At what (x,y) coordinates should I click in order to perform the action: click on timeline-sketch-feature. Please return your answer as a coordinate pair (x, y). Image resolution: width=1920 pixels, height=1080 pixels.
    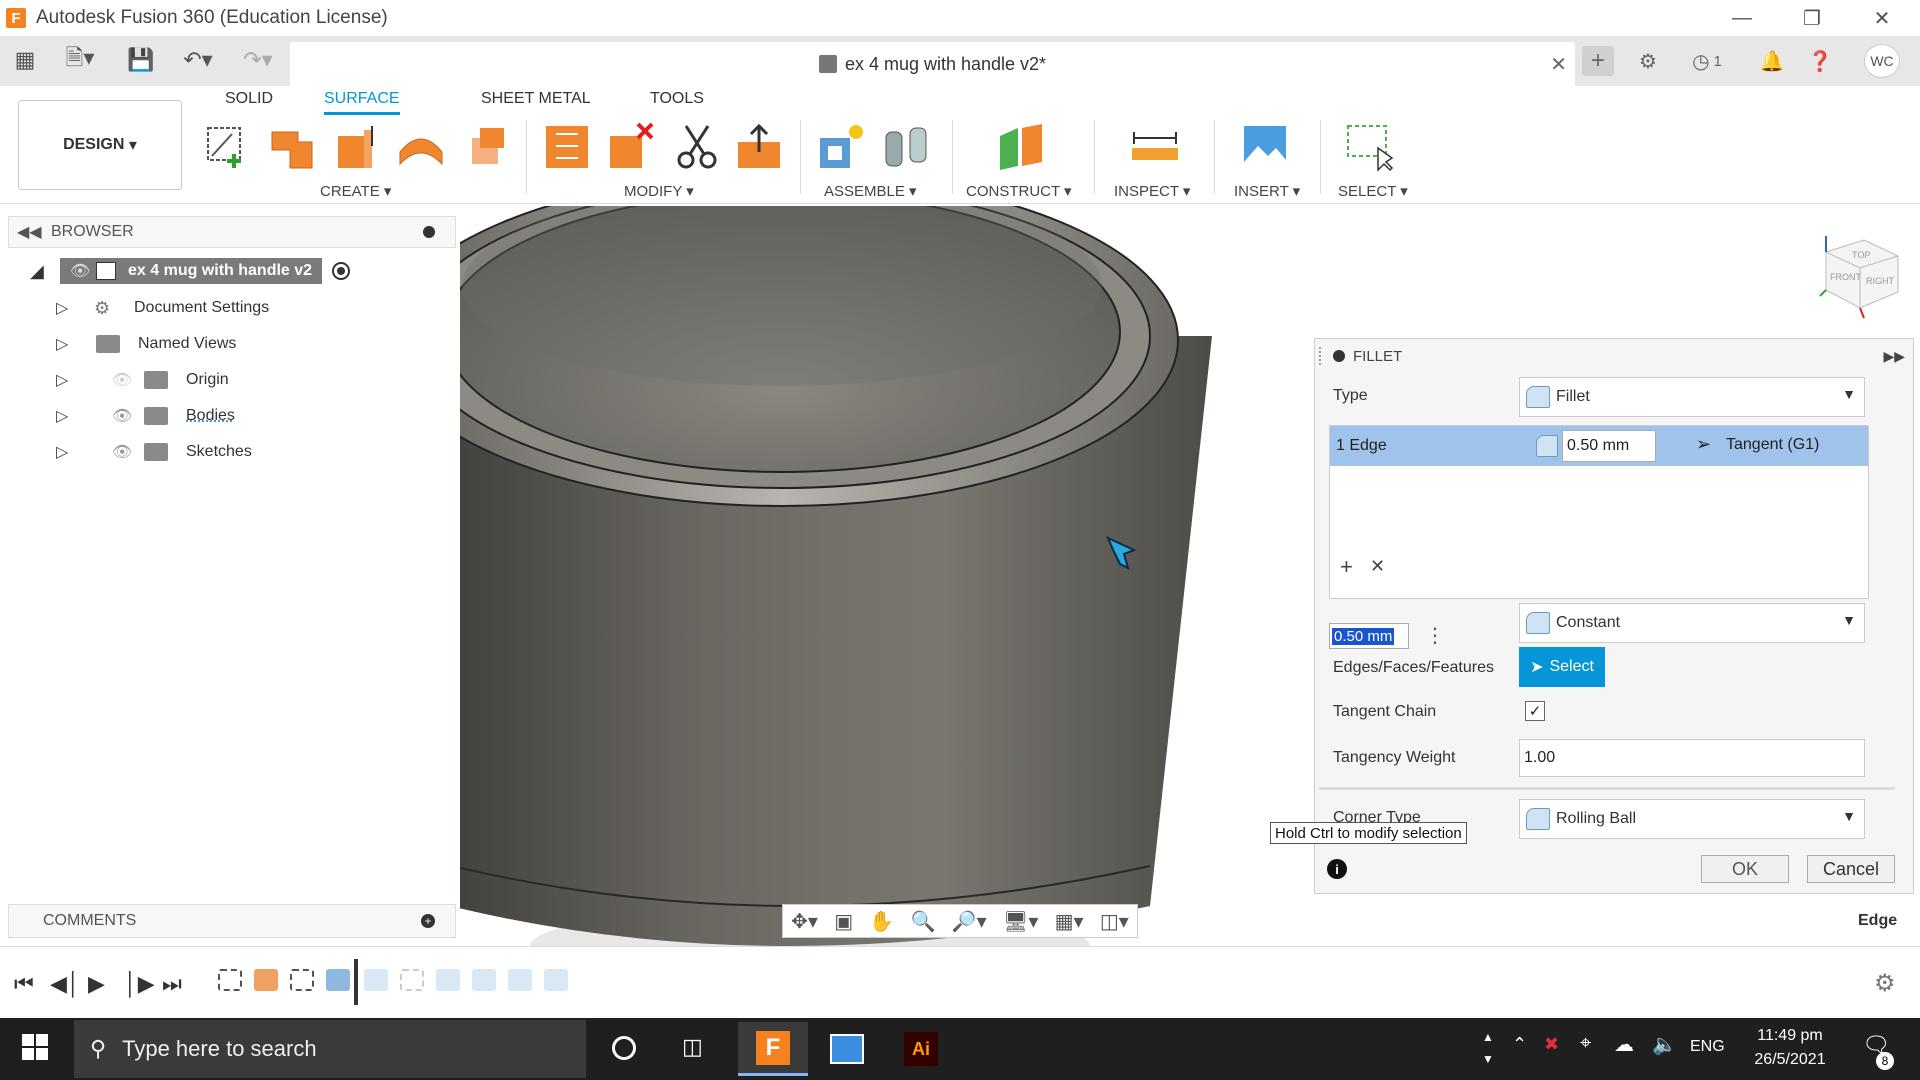
    Looking at the image, I should click on (230, 980).